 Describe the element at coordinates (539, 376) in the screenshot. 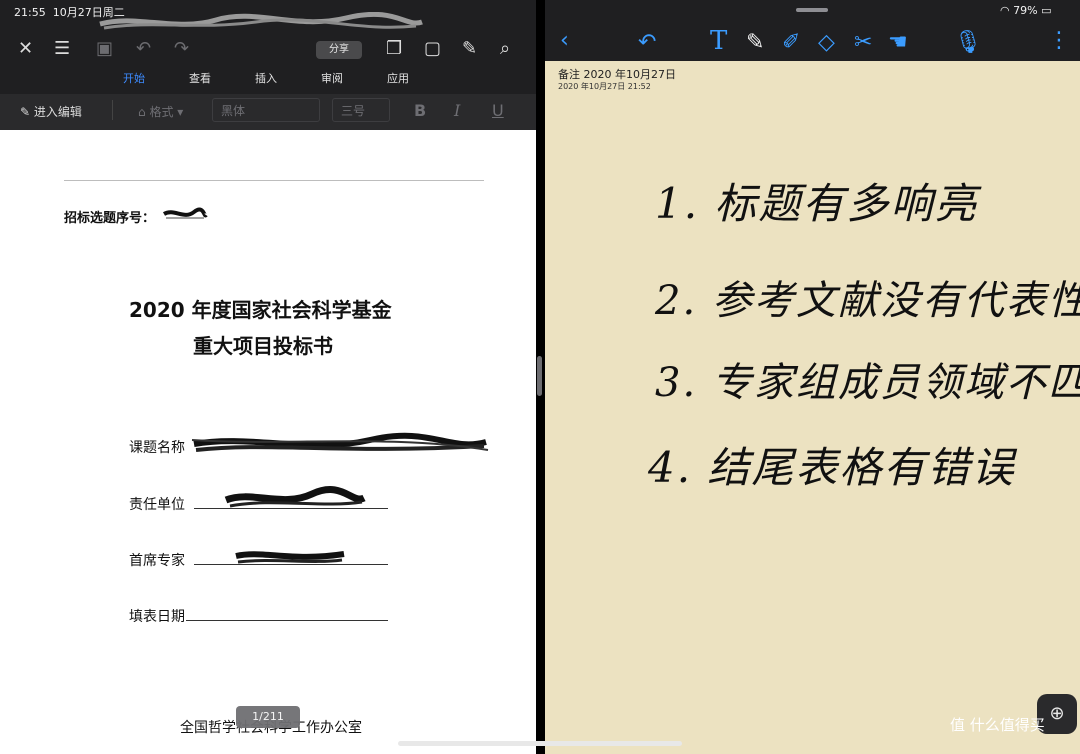

I see `split-view-divider-handle` at that location.